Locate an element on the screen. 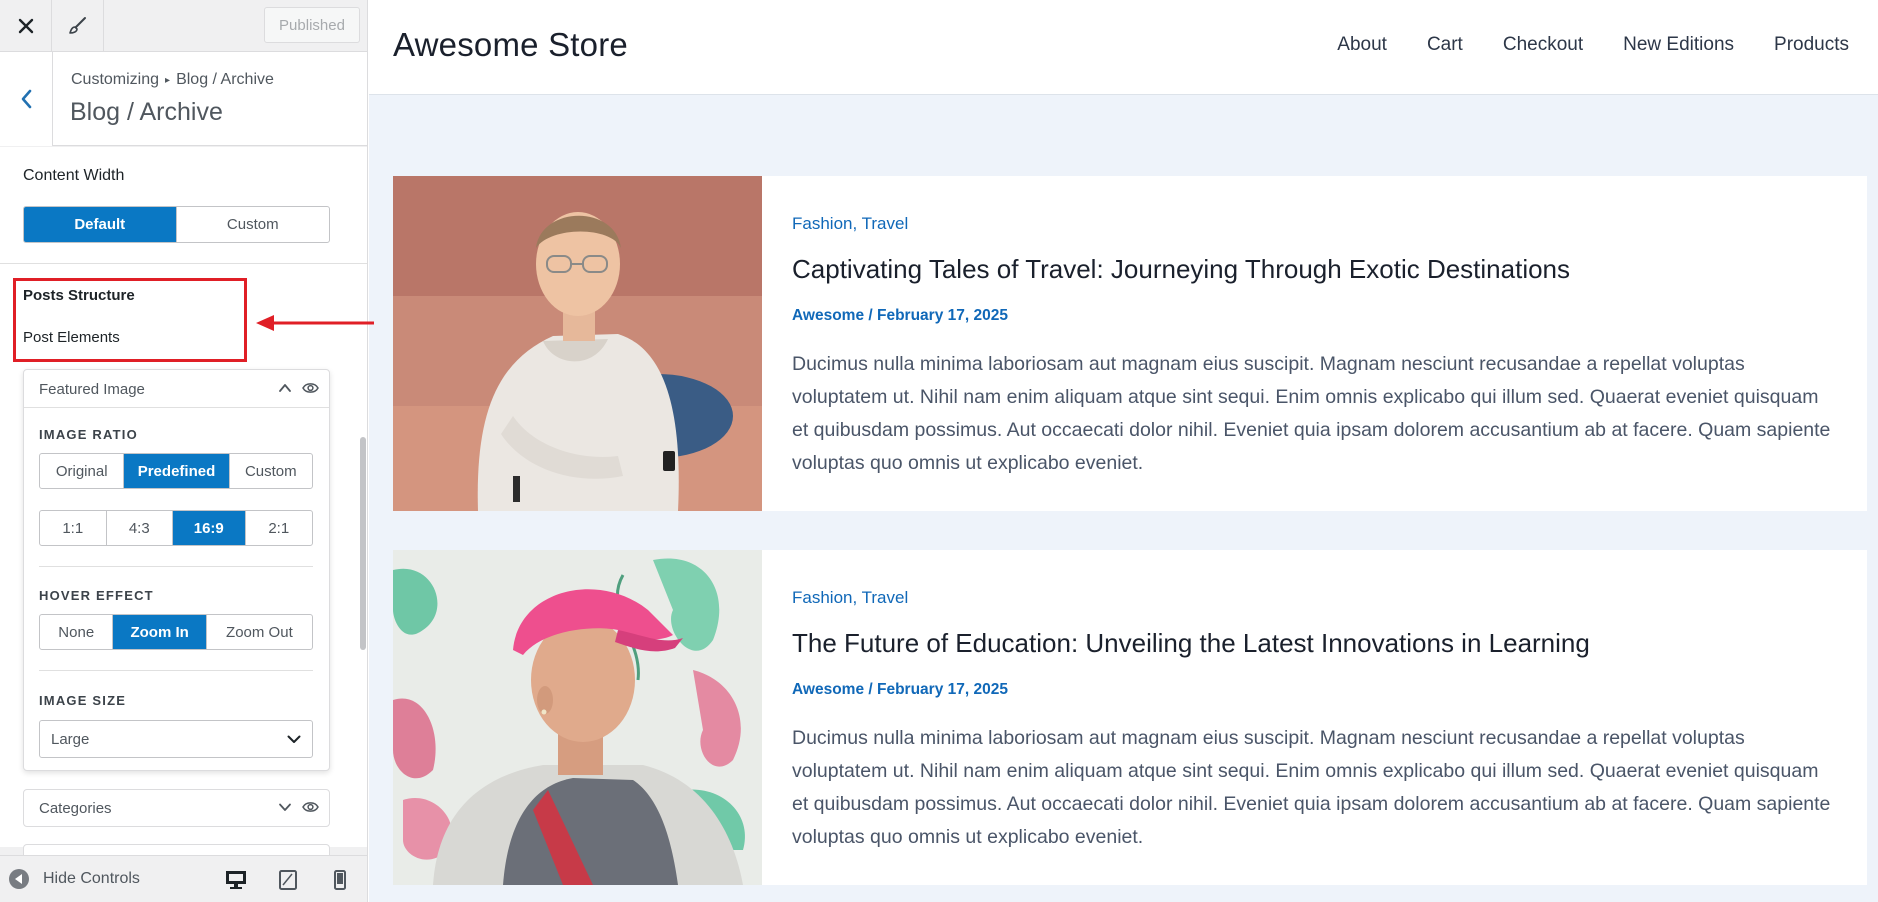 This screenshot has height=902, width=1878. customizer-footer: Hide Controls is located at coordinates (183, 878).